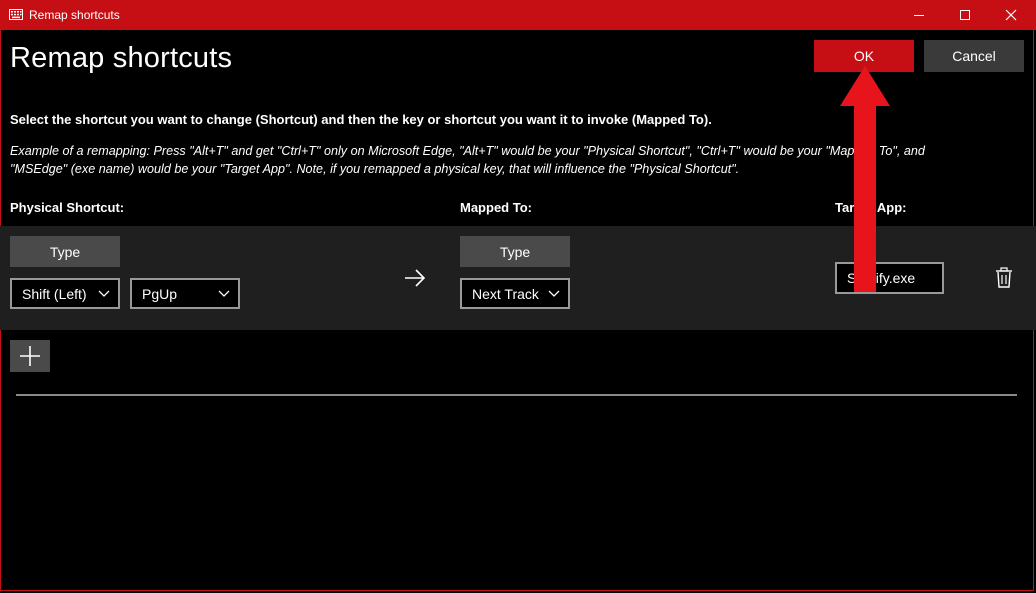 The height and width of the screenshot is (593, 1036). I want to click on trash-icon, so click(1004, 278).